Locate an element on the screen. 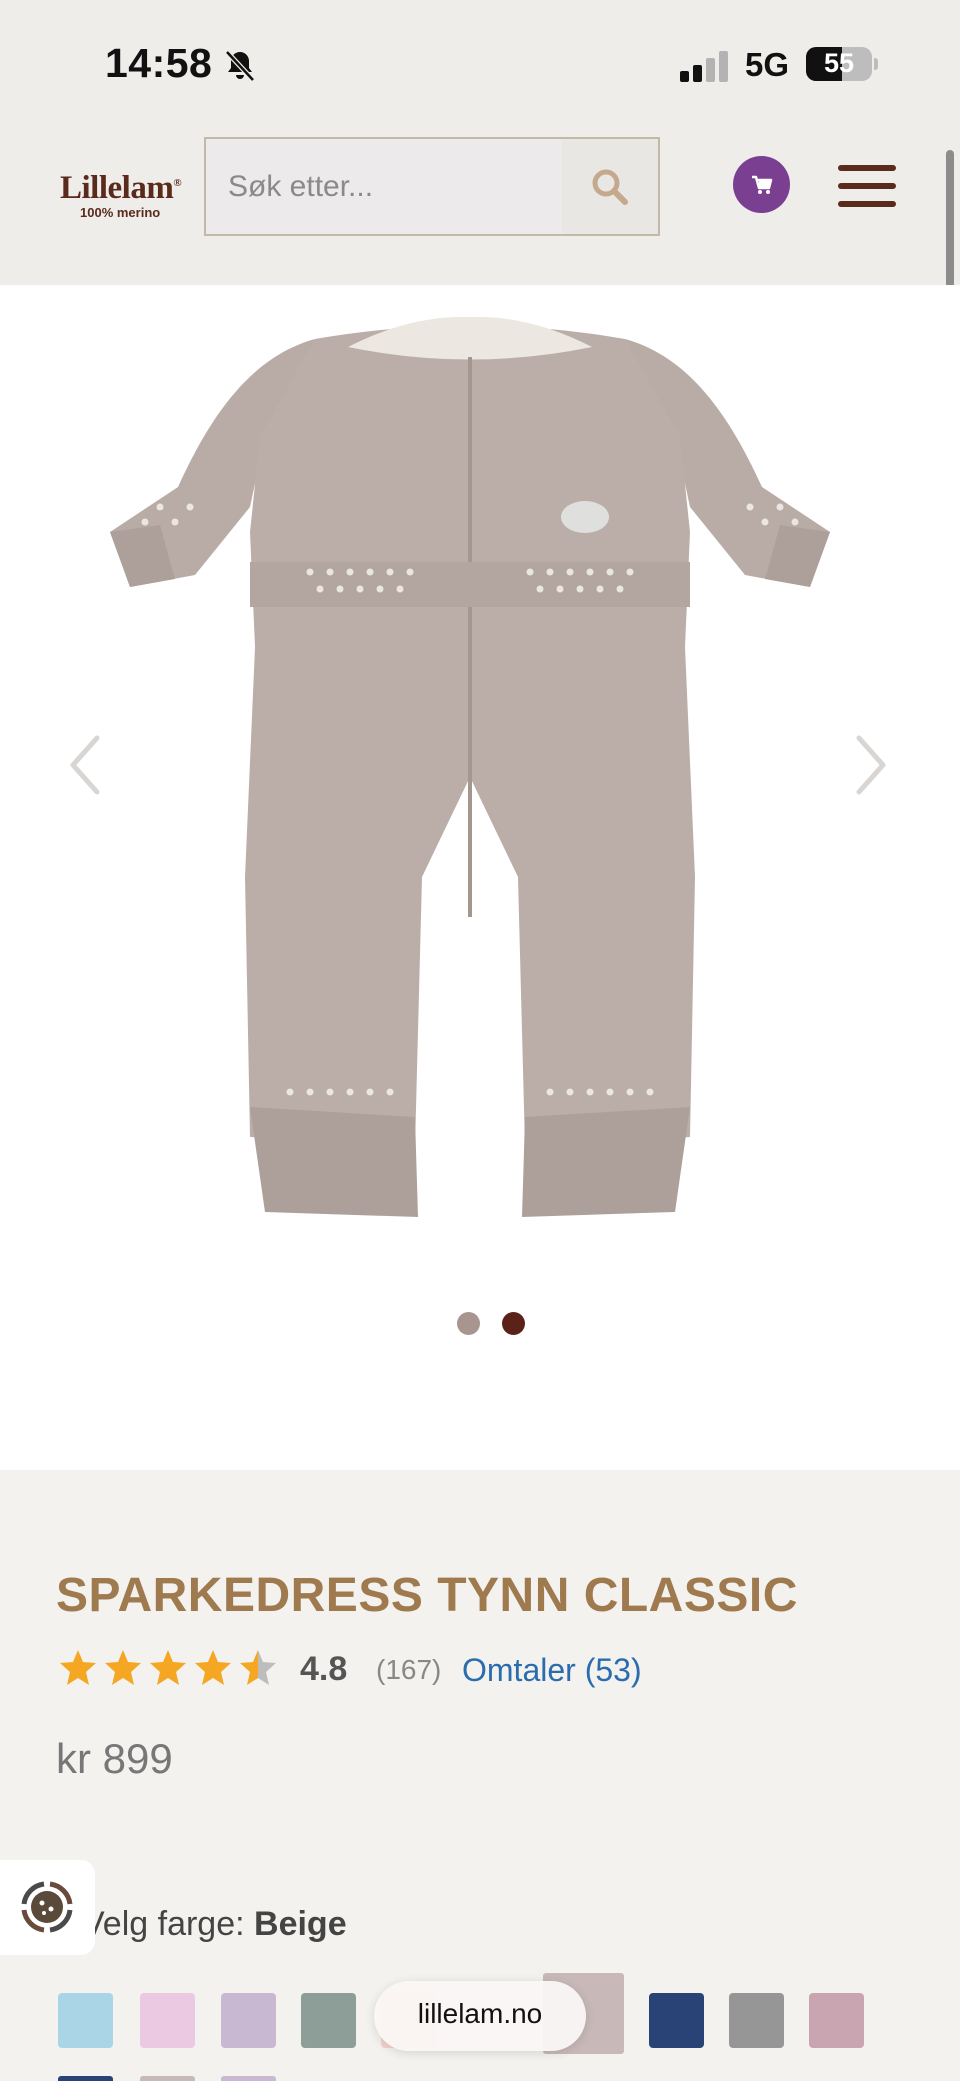  rating-count: (167) is located at coordinates (409, 1669).